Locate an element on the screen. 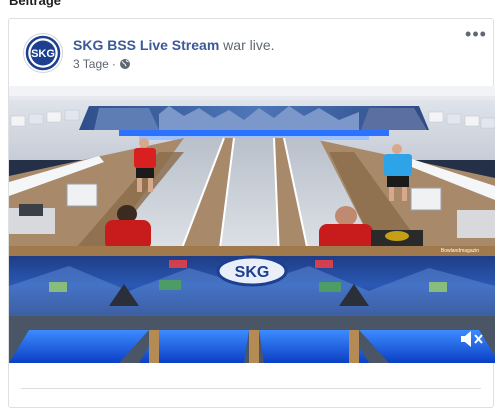  skg-logo-icon: SKG is located at coordinates (43, 53).